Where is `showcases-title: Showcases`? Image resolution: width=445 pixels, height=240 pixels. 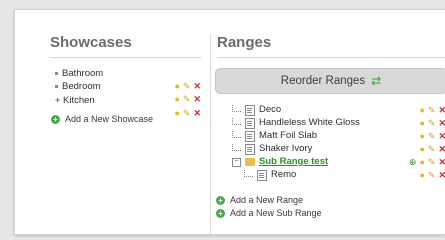 showcases-title: Showcases is located at coordinates (91, 42).